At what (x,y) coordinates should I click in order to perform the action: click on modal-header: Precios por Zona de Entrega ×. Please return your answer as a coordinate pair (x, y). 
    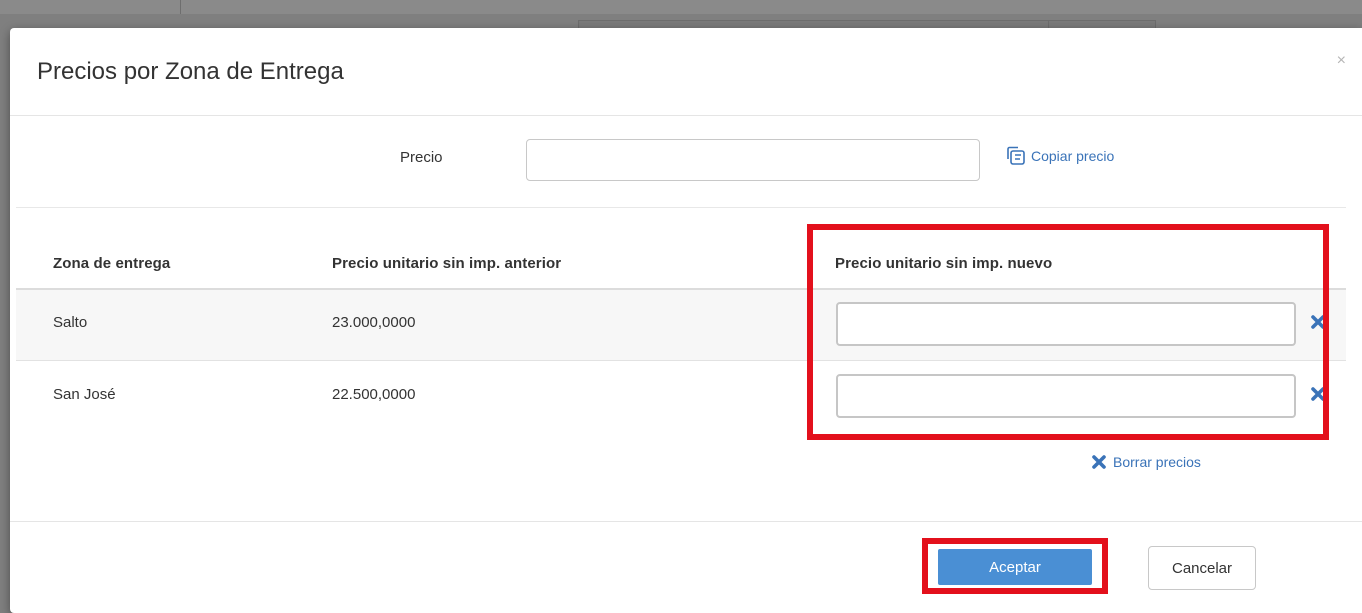
    Looking at the image, I should click on (686, 72).